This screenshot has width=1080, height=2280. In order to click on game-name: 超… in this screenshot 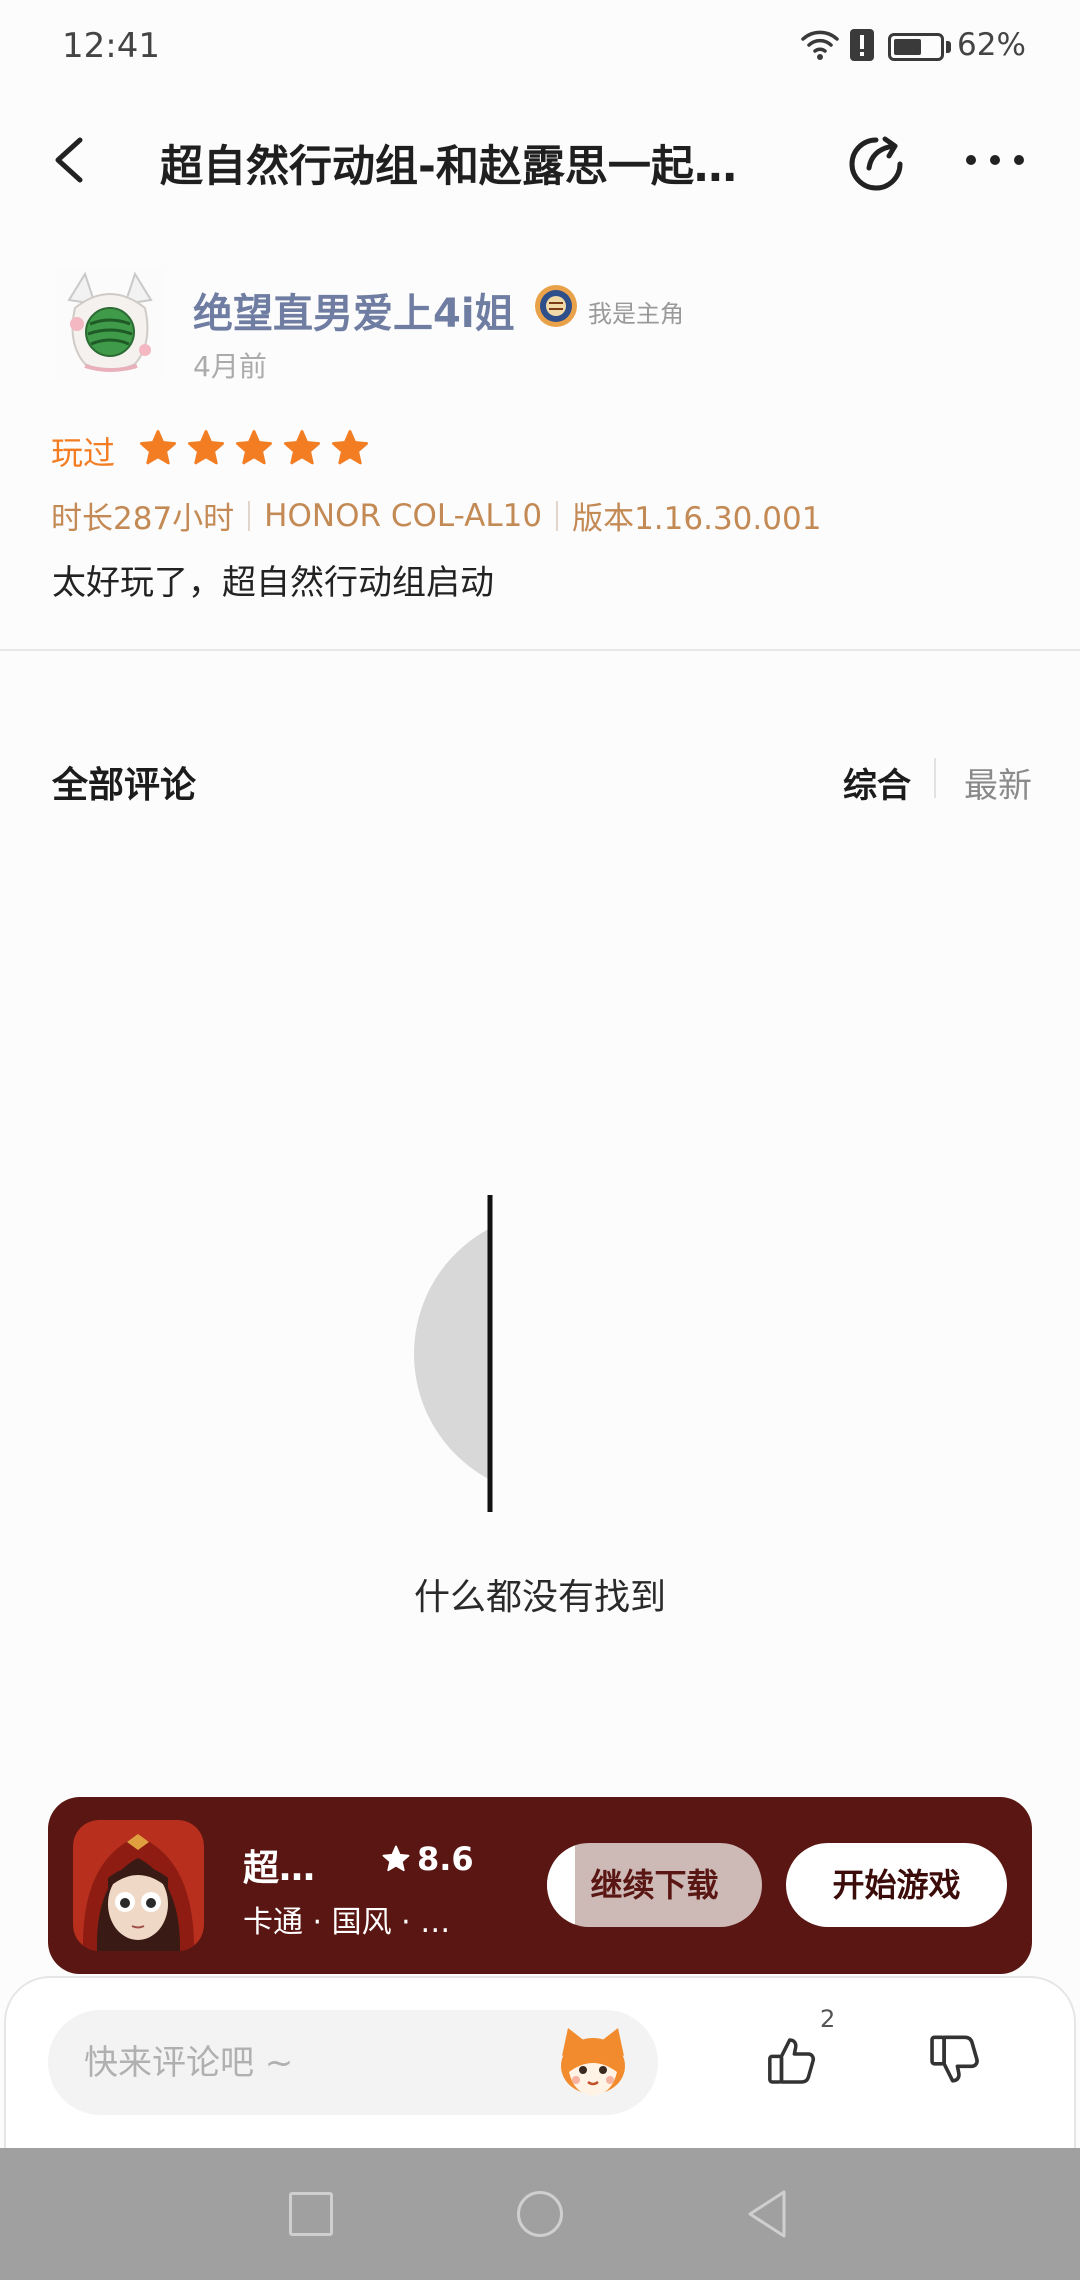, I will do `click(279, 1868)`.